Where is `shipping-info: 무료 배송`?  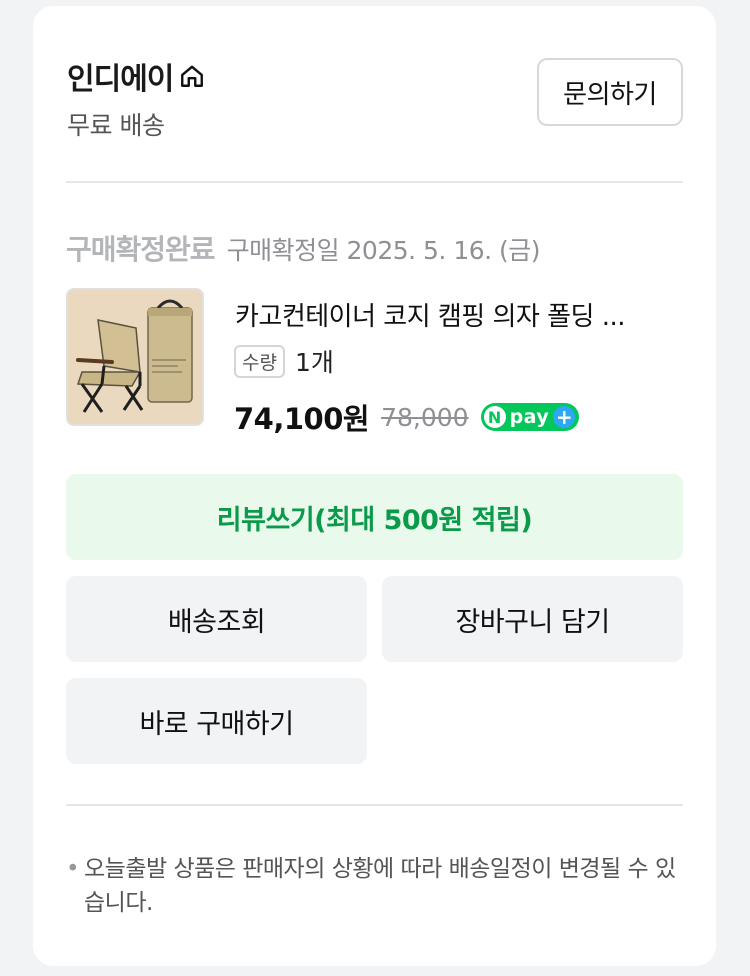 shipping-info: 무료 배송 is located at coordinates (116, 125).